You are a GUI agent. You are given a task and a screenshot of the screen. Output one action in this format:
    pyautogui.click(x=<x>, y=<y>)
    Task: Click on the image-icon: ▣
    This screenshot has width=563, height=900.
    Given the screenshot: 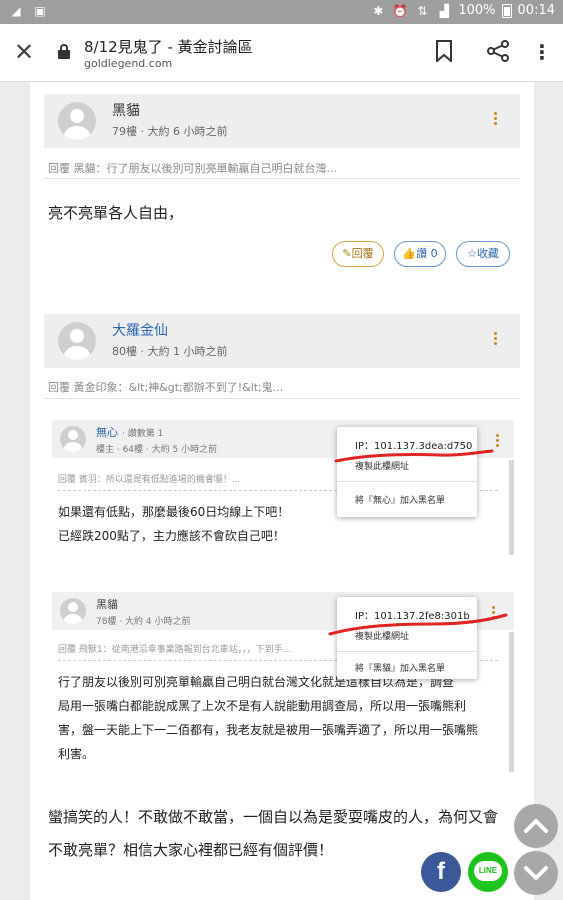 What is the action you would take?
    pyautogui.click(x=40, y=11)
    